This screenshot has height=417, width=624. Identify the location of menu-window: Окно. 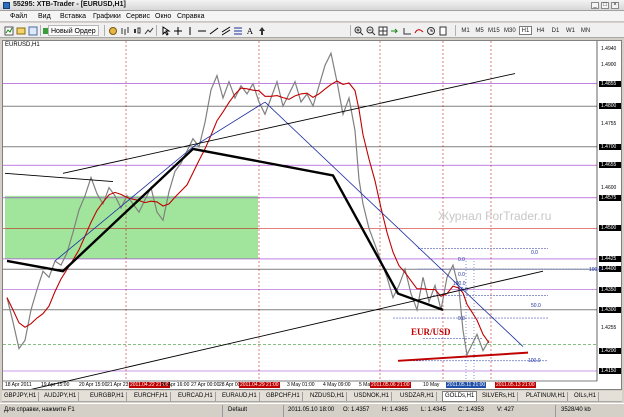
(163, 16).